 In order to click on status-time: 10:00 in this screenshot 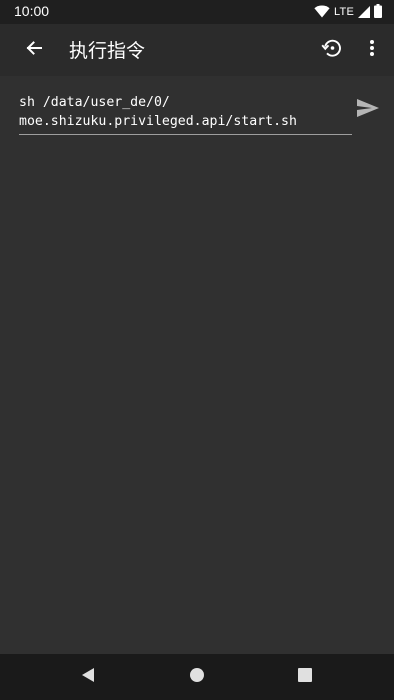, I will do `click(32, 11)`.